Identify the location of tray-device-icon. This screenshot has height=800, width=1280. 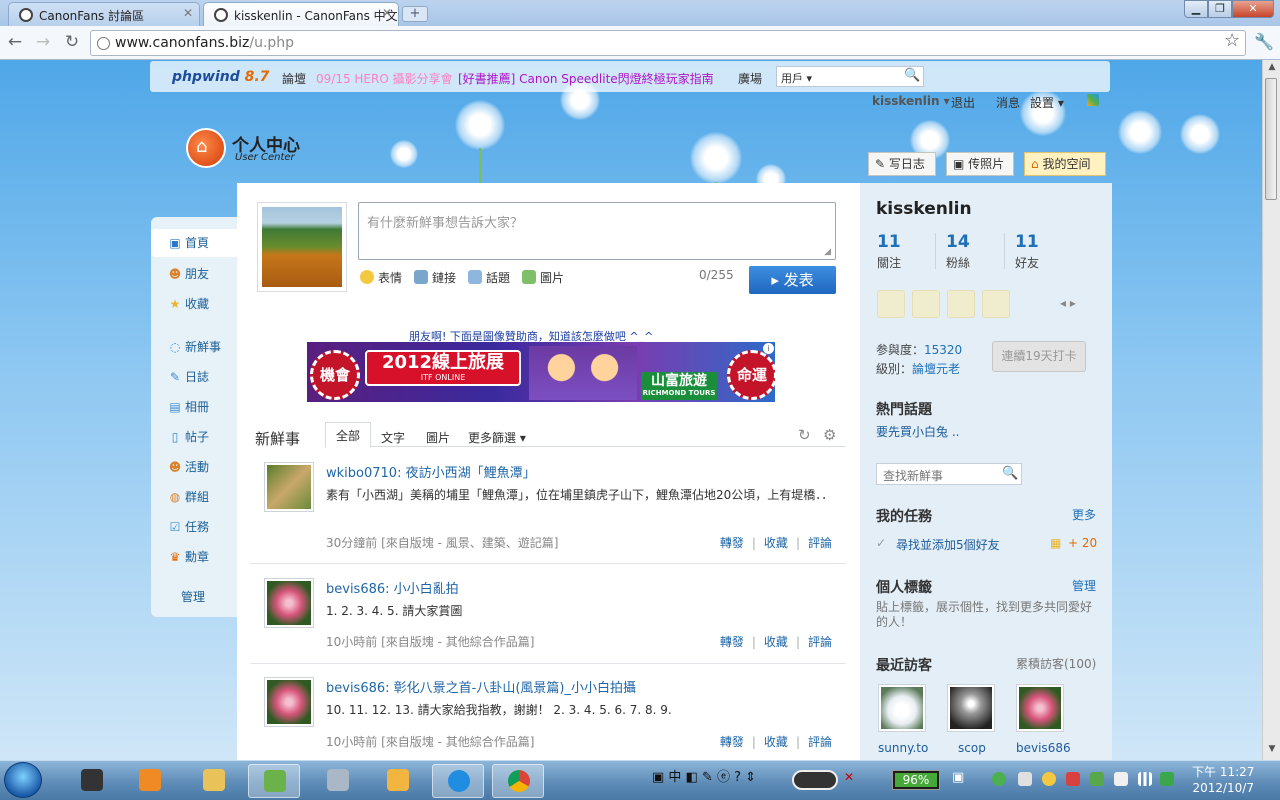
(1121, 779).